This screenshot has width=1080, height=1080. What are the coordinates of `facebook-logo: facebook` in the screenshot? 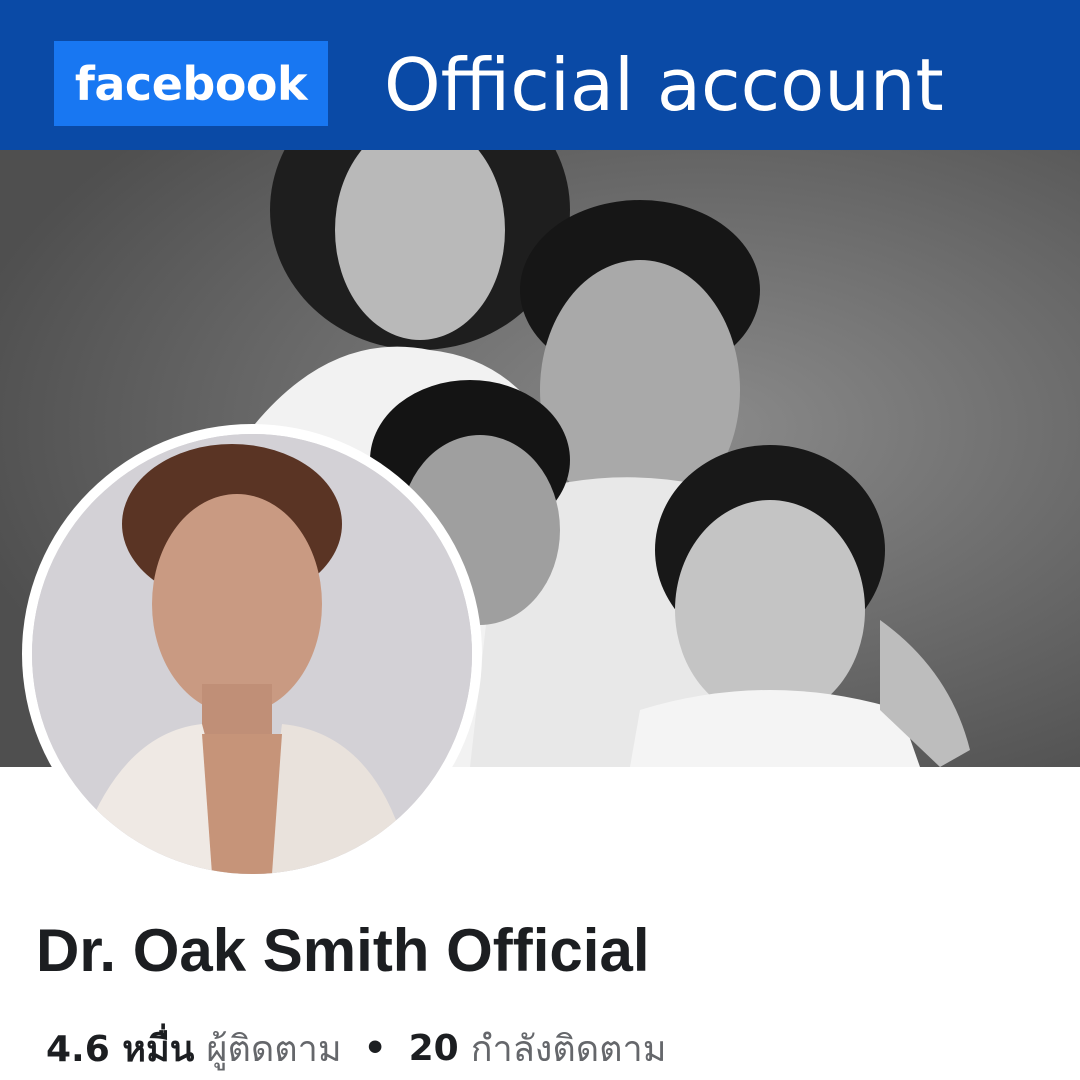 It's located at (191, 83).